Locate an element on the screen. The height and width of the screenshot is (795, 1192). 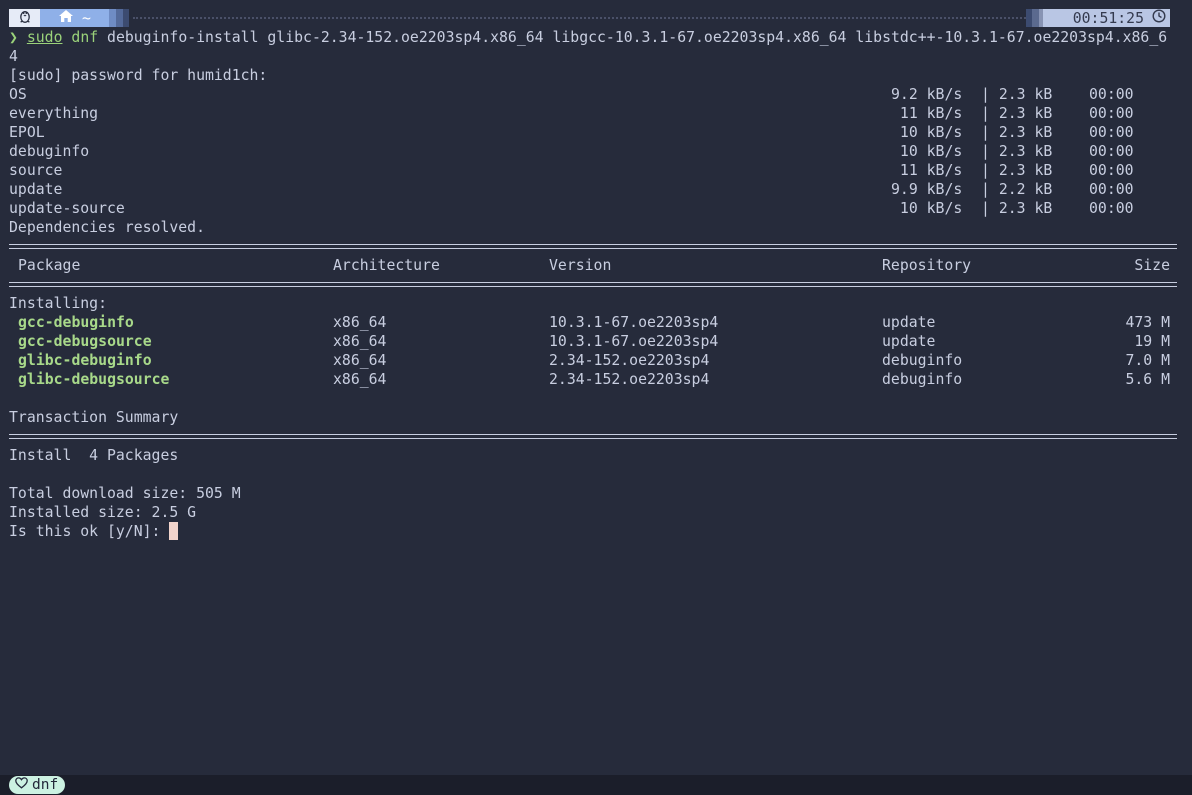
repo-line: EPOL 10 kB/s | 2.3 kB 00:00 is located at coordinates (589, 132).